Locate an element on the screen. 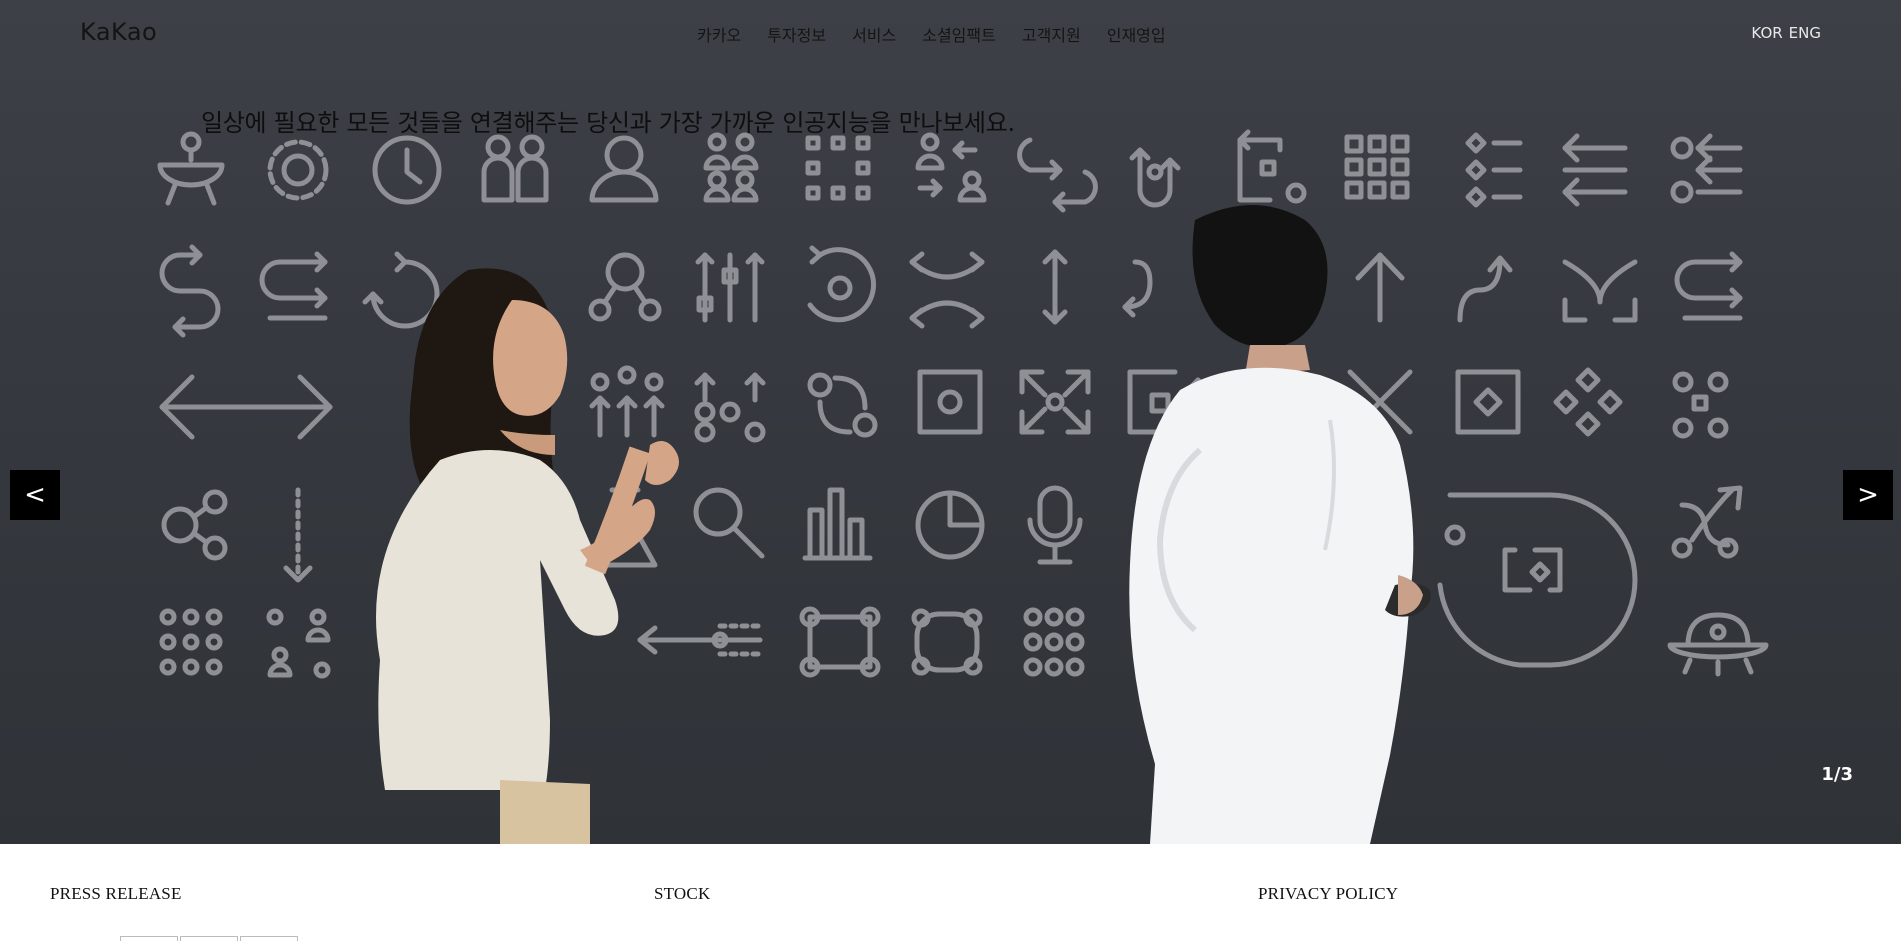 The height and width of the screenshot is (941, 1901). next-slide-button: > is located at coordinates (1868, 495).